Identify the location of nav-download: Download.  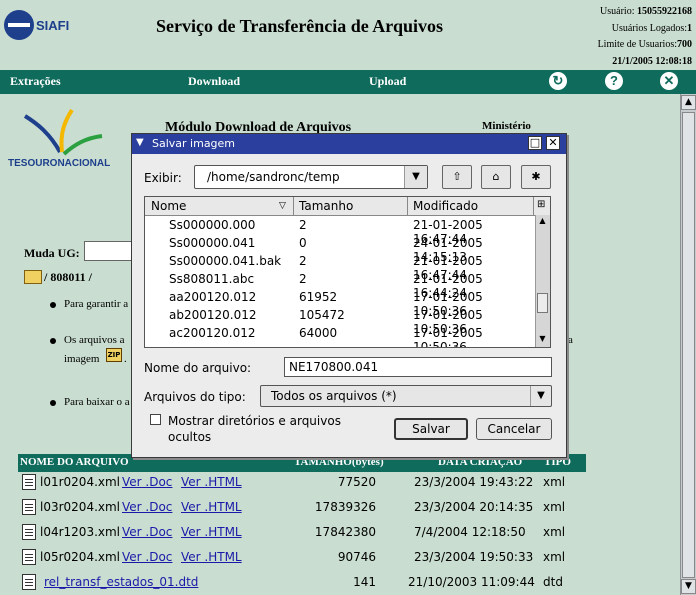
(214, 81).